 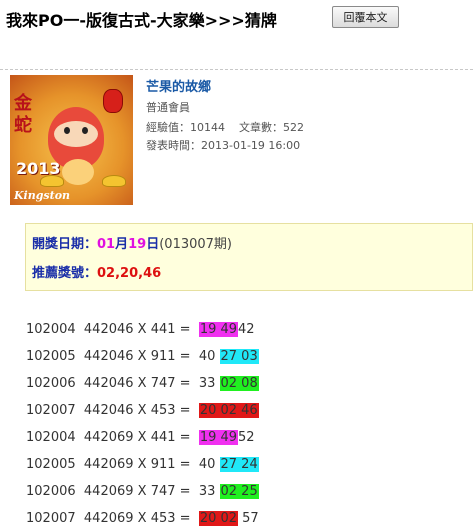 I want to click on calc-expr: 442046 X 441 =, so click(x=137, y=329).